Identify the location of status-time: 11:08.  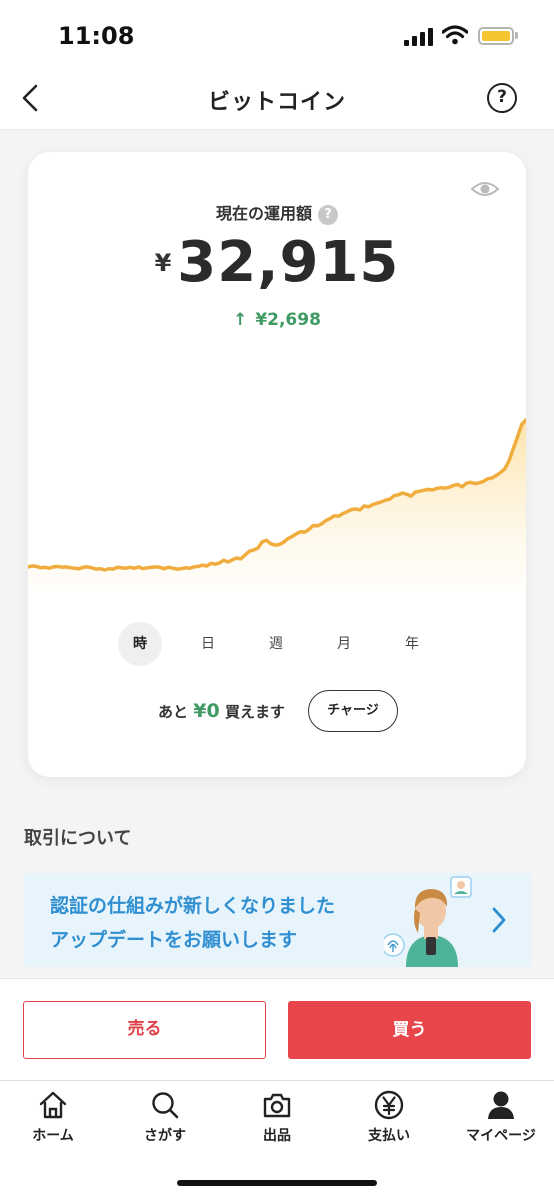
(96, 36).